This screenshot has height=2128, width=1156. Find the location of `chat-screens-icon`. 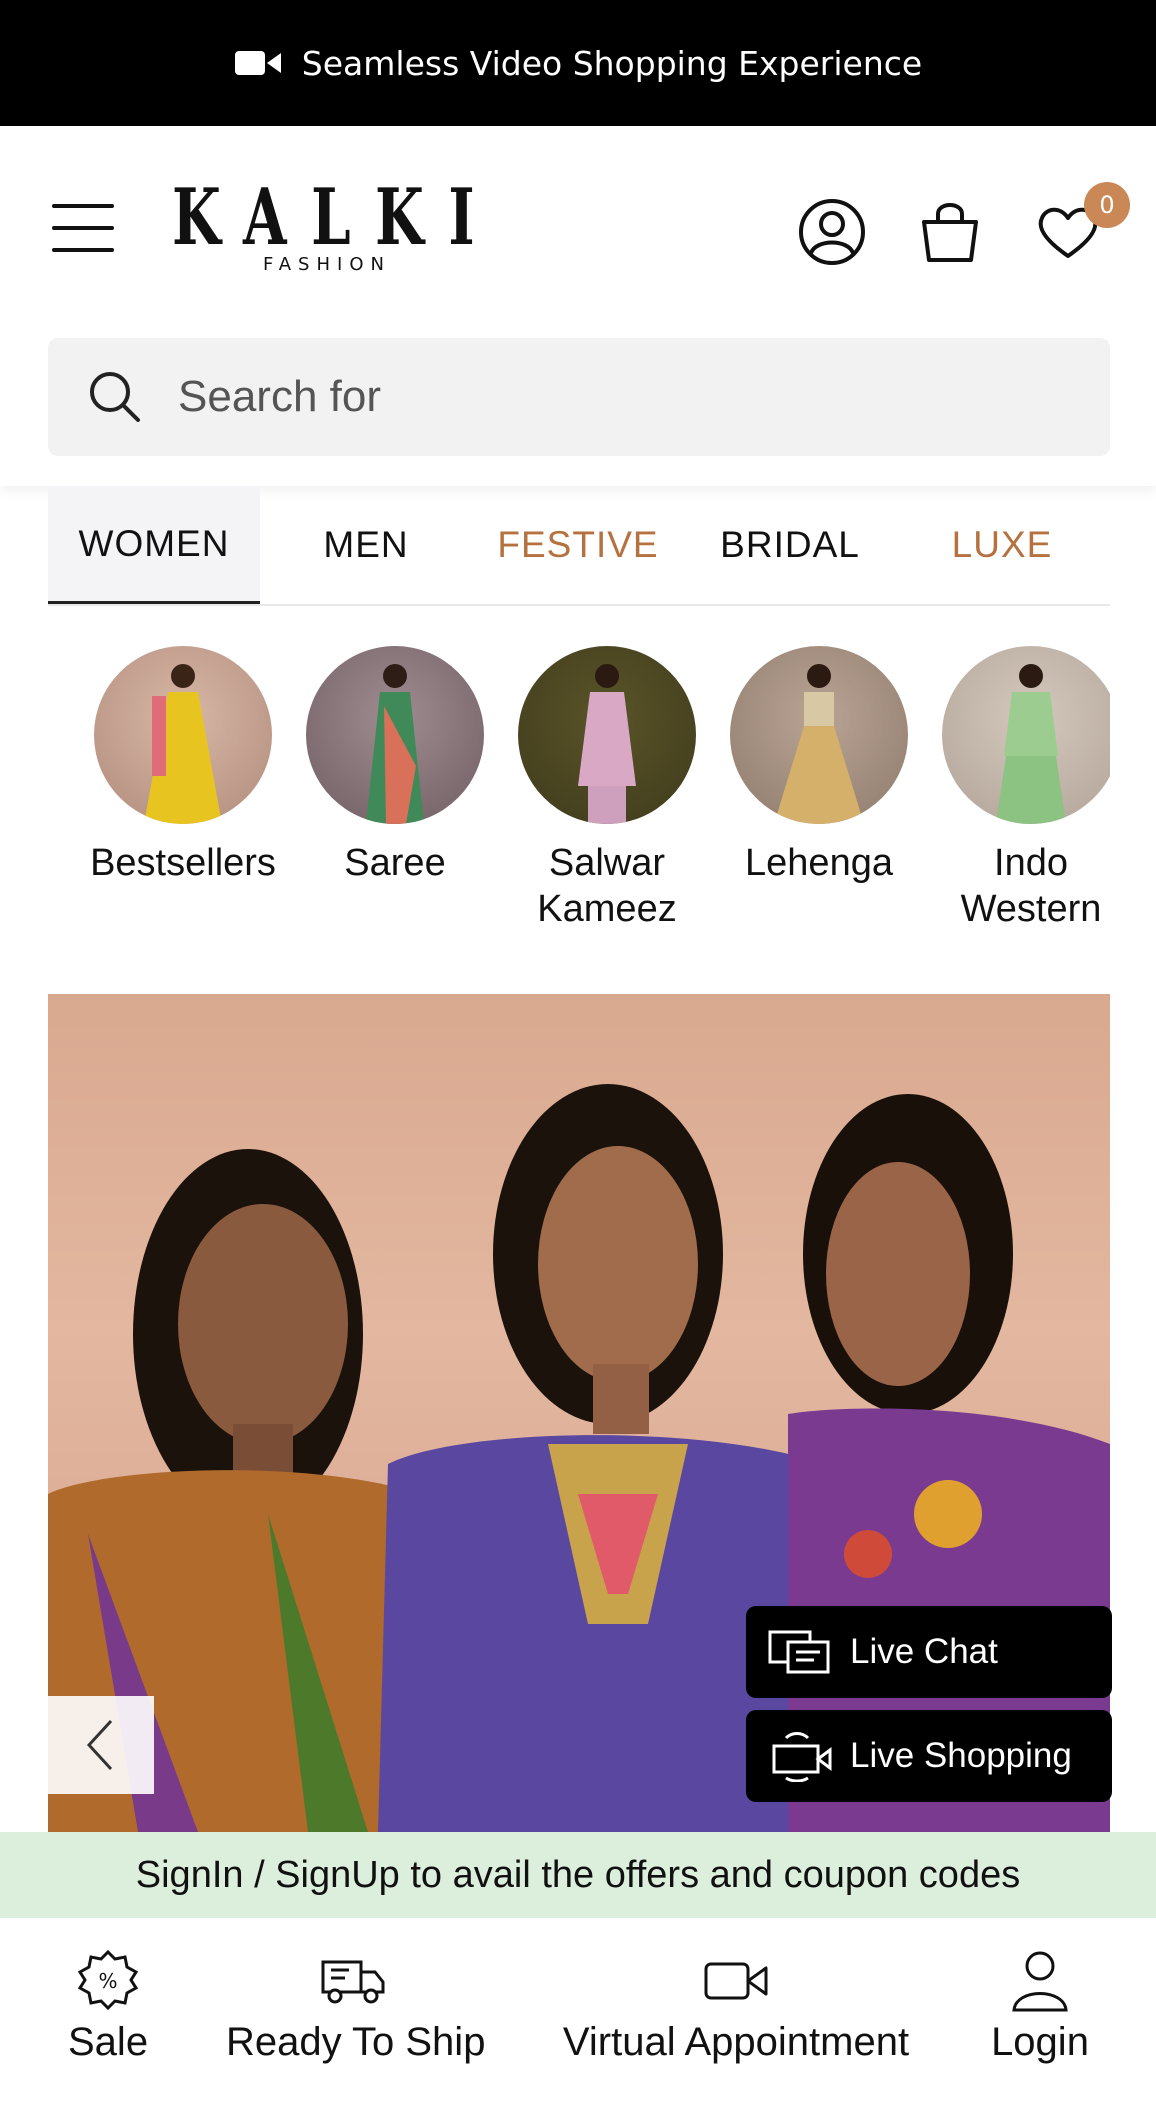

chat-screens-icon is located at coordinates (799, 1652).